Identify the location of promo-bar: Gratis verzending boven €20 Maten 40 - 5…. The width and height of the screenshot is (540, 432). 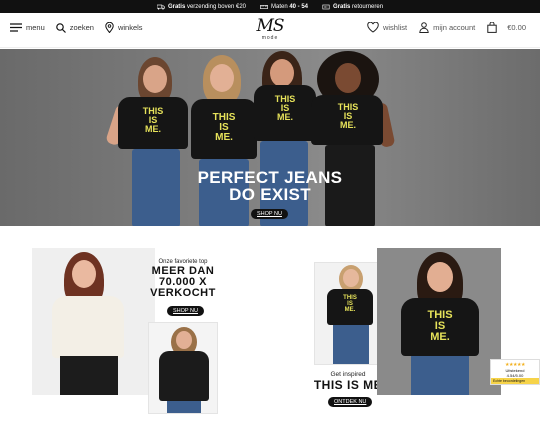
(270, 6).